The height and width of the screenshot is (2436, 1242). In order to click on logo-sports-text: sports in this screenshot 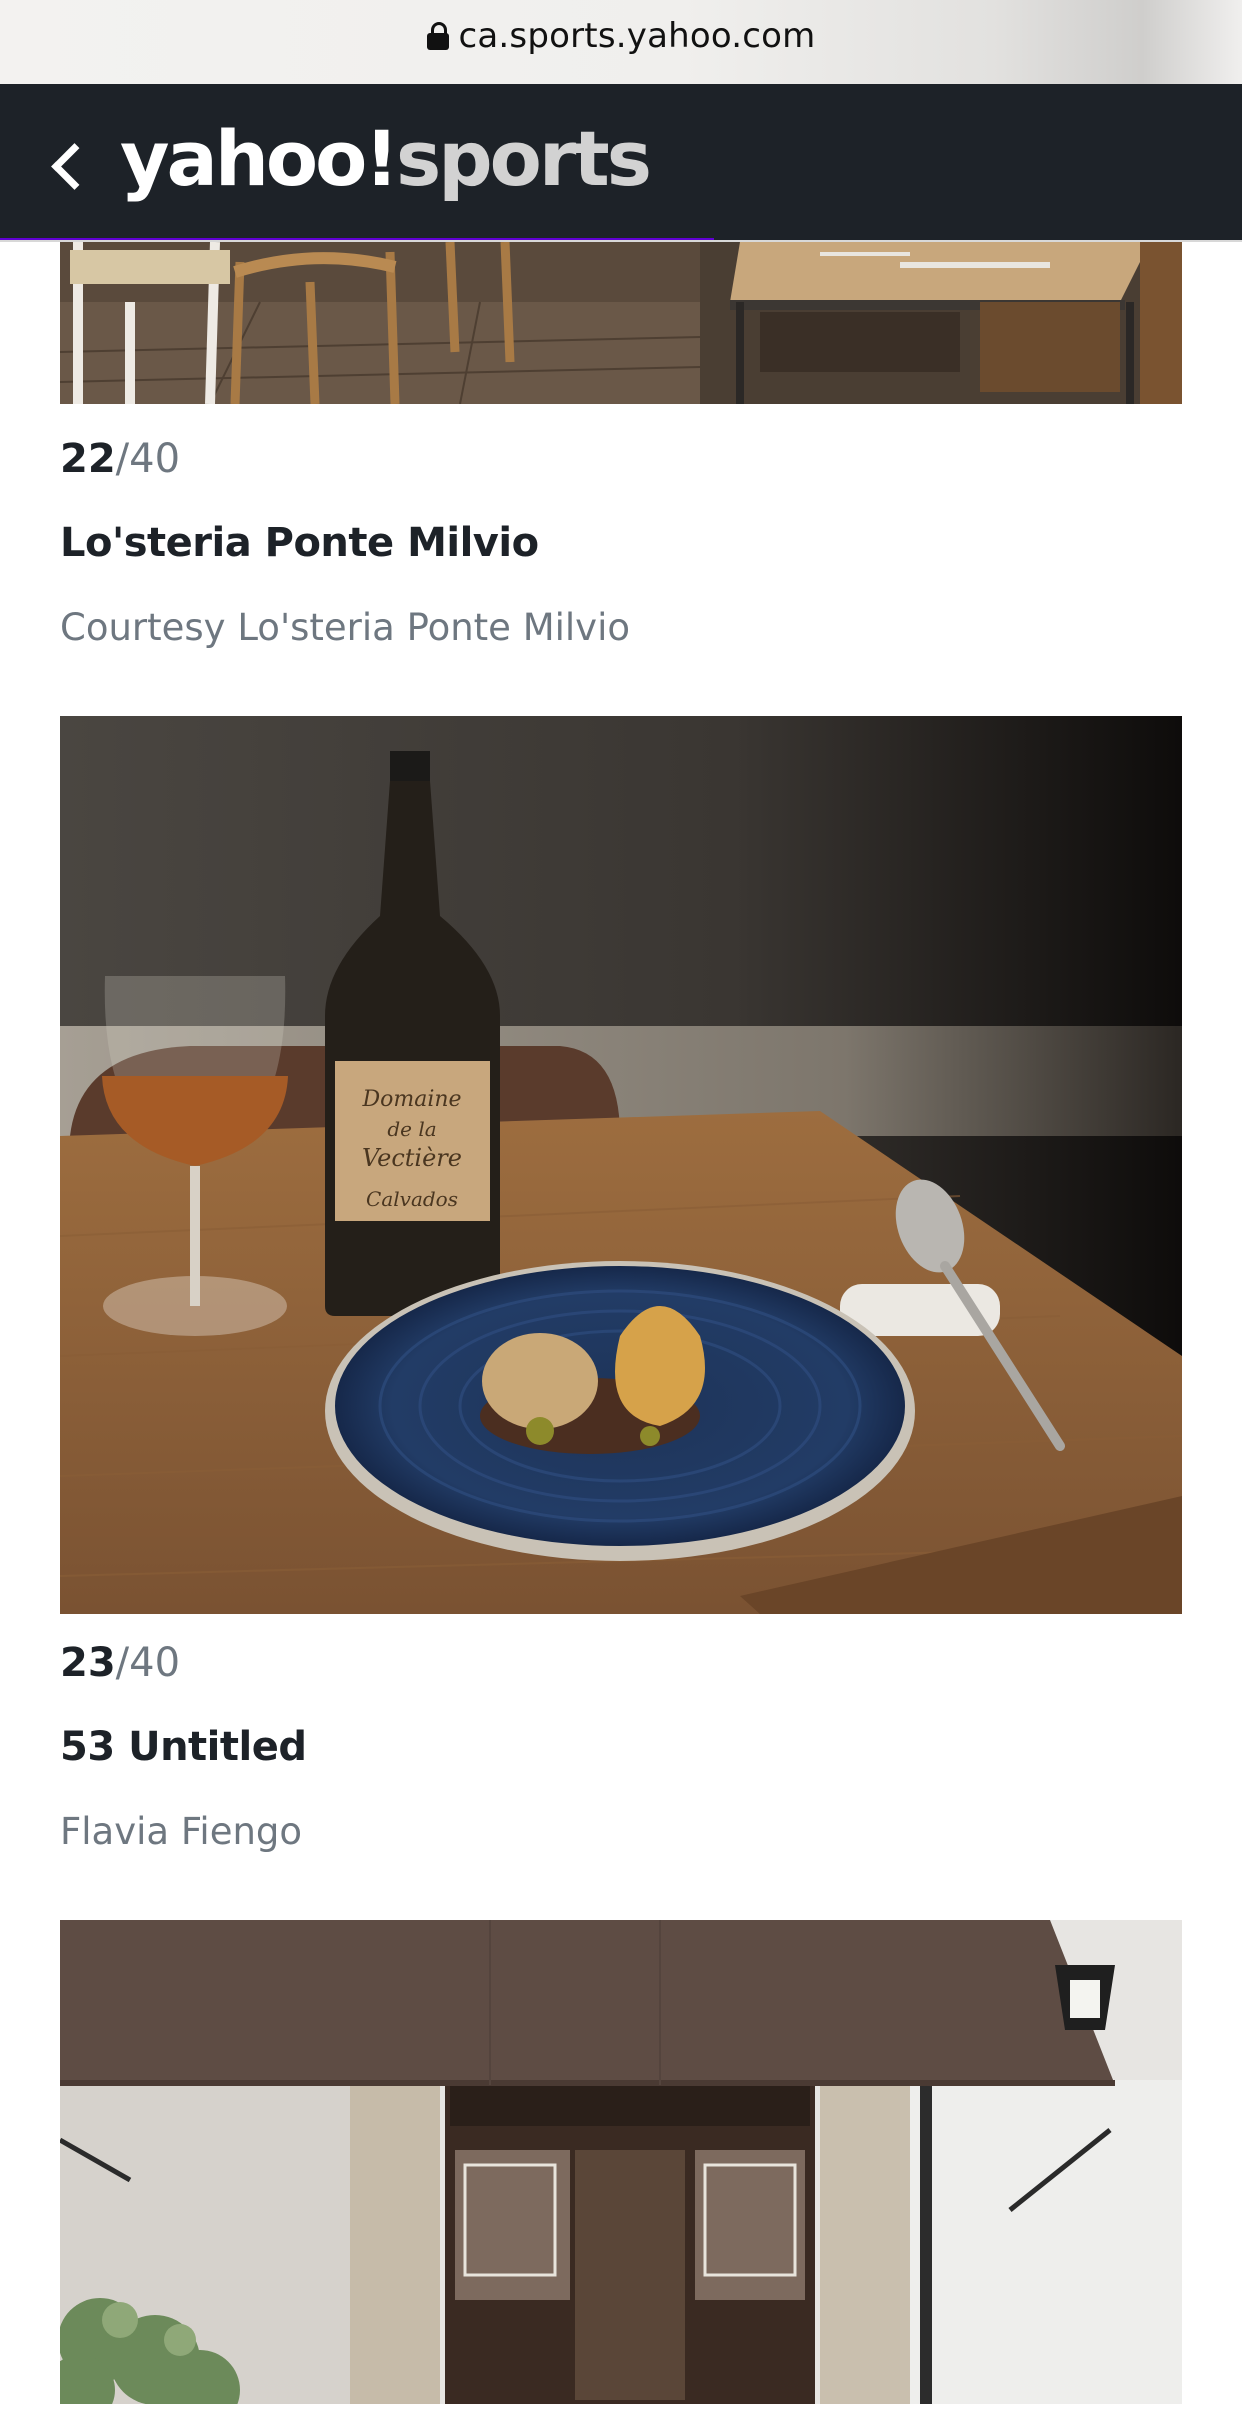, I will do `click(524, 158)`.